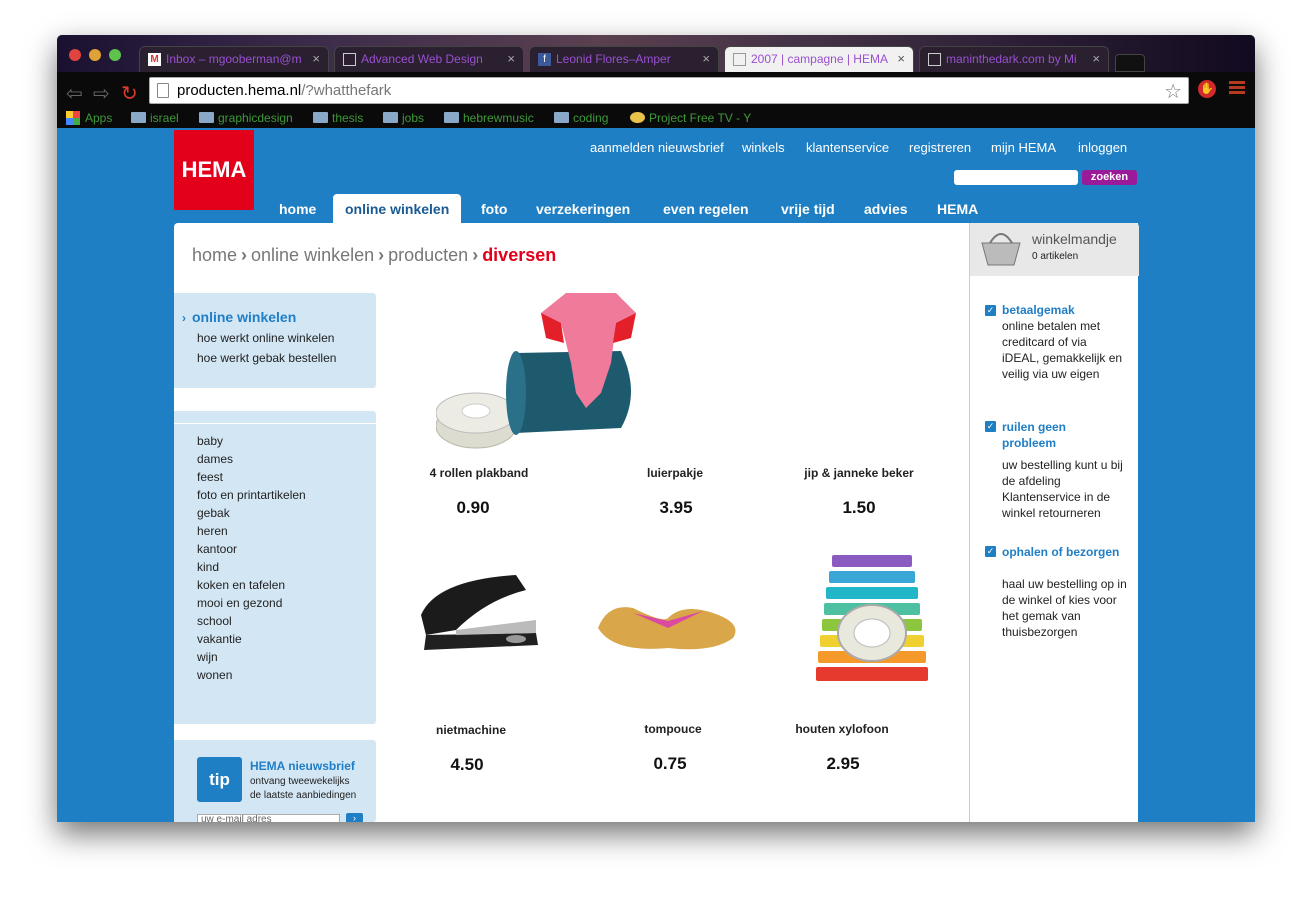 The height and width of the screenshot is (901, 1312). What do you see at coordinates (428, 255) in the screenshot?
I see `breadcrumb-producten: producten` at bounding box center [428, 255].